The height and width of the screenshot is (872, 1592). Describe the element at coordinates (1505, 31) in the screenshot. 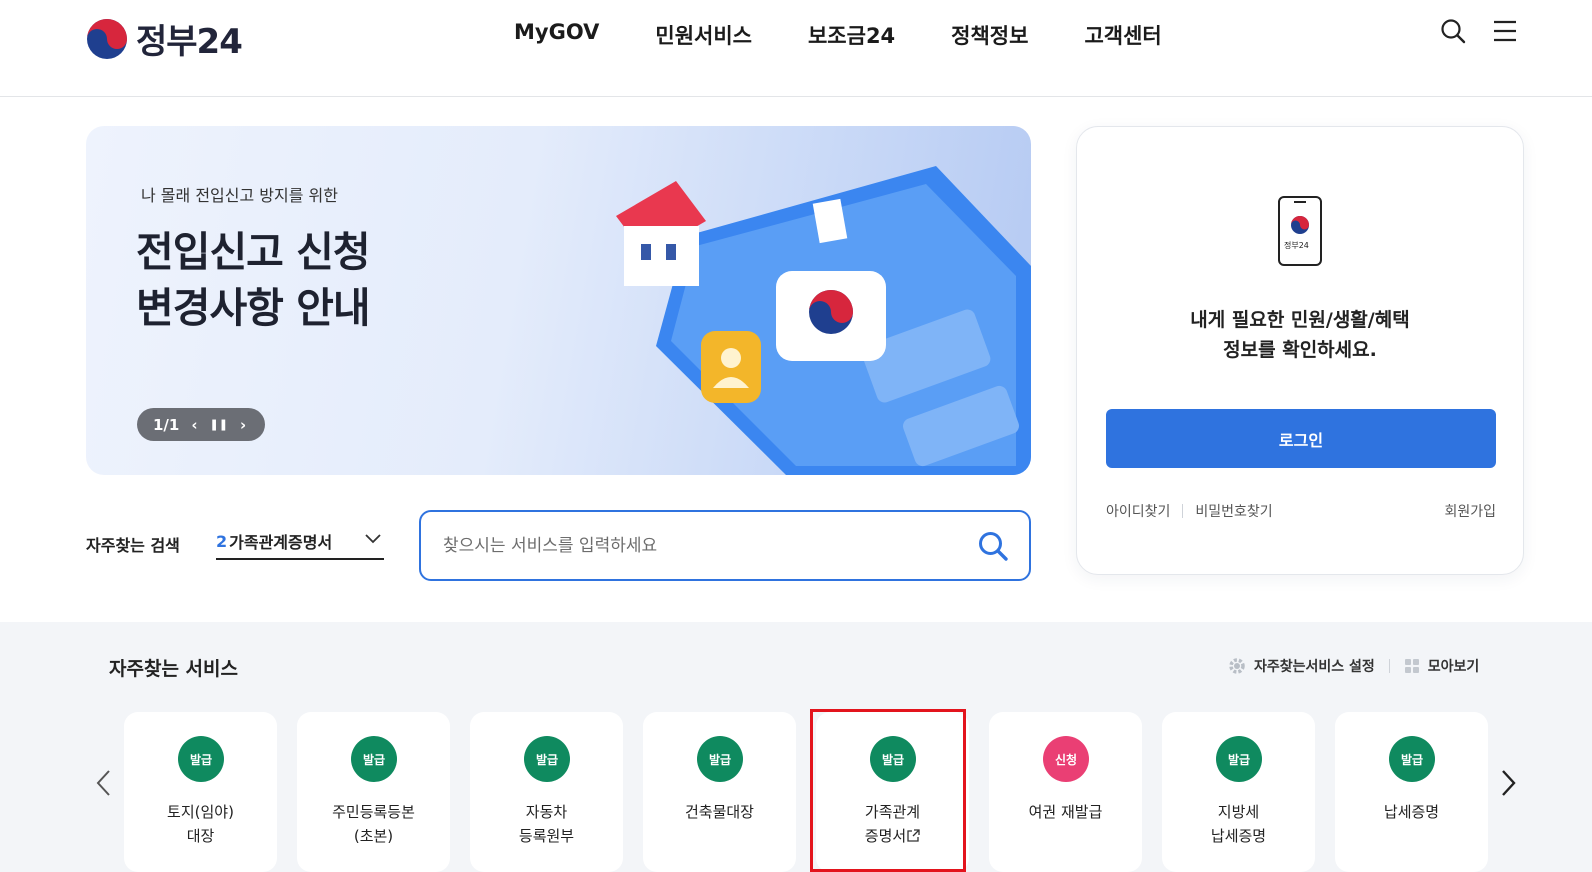

I see `menu-icon` at that location.